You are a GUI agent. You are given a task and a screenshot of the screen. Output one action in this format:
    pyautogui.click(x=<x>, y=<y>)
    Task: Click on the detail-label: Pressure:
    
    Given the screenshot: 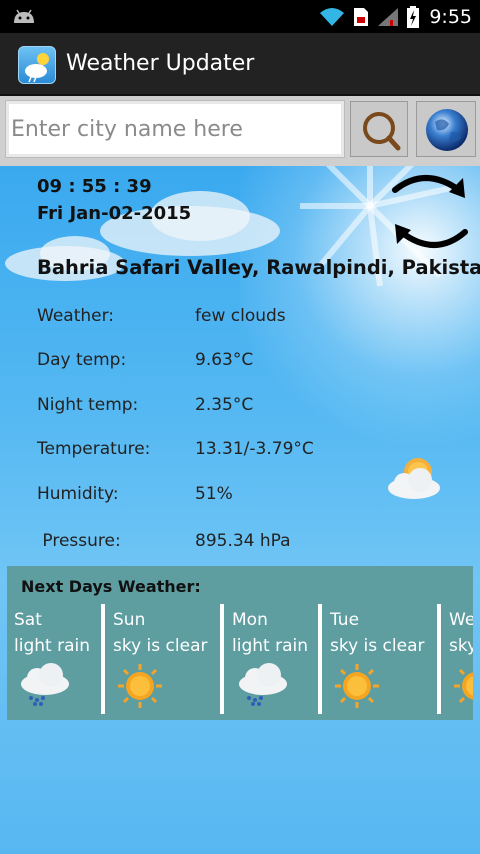 What is the action you would take?
    pyautogui.click(x=79, y=541)
    